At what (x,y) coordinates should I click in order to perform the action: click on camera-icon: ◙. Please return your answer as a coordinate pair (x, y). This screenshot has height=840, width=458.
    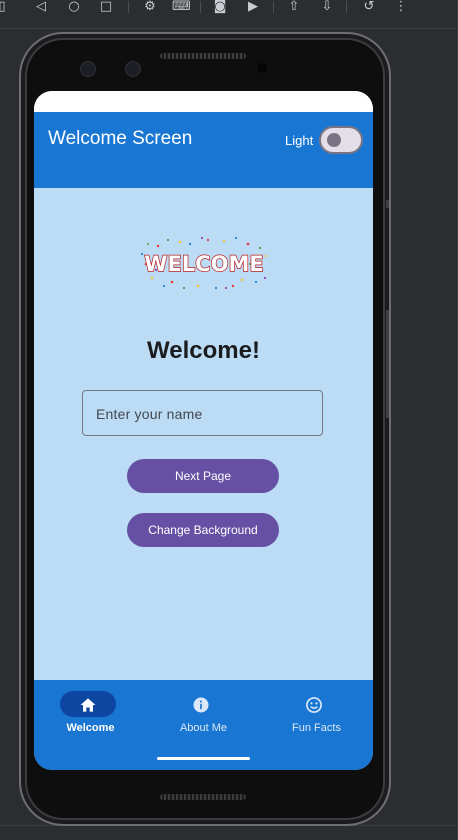
    Looking at the image, I should click on (220, 7).